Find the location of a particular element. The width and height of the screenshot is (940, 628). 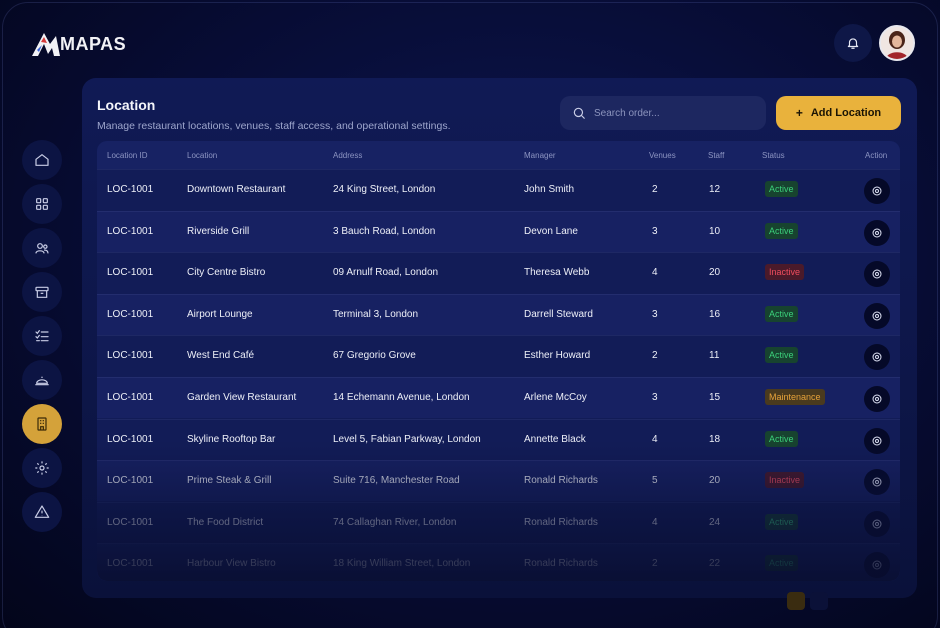

col-venues: Venues is located at coordinates (662, 155).